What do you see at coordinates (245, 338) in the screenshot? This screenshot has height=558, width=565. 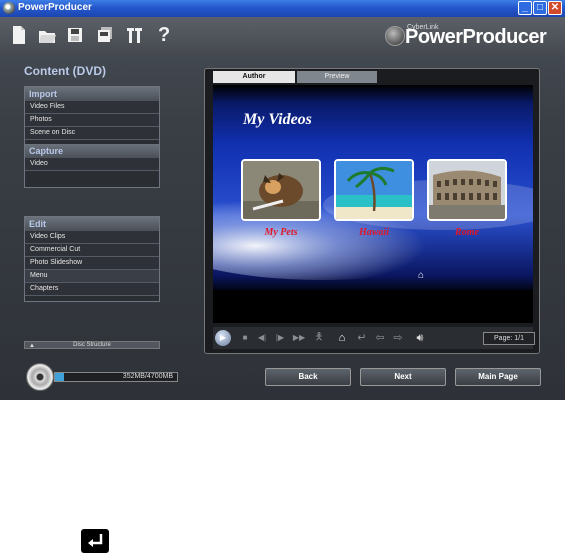 I see `stop-icon: ■` at bounding box center [245, 338].